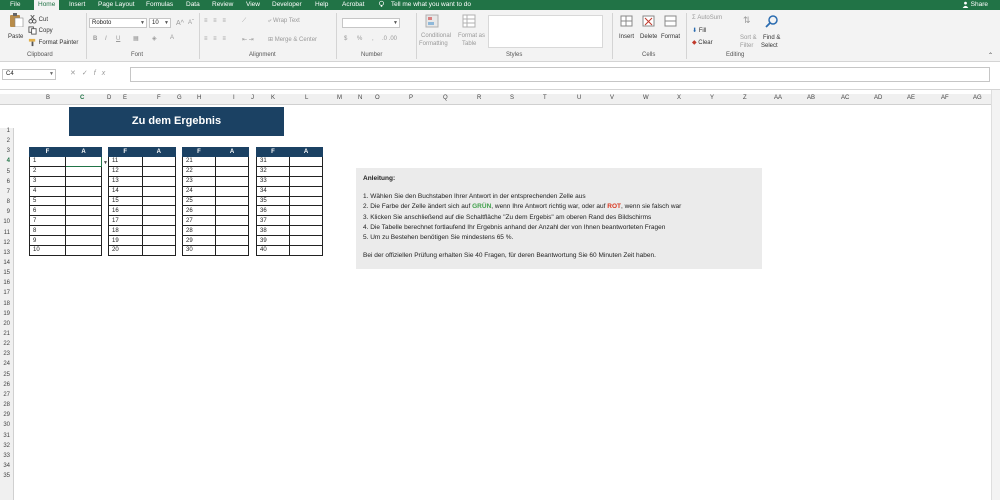  I want to click on decrease-font-icon: Aˇ, so click(191, 23).